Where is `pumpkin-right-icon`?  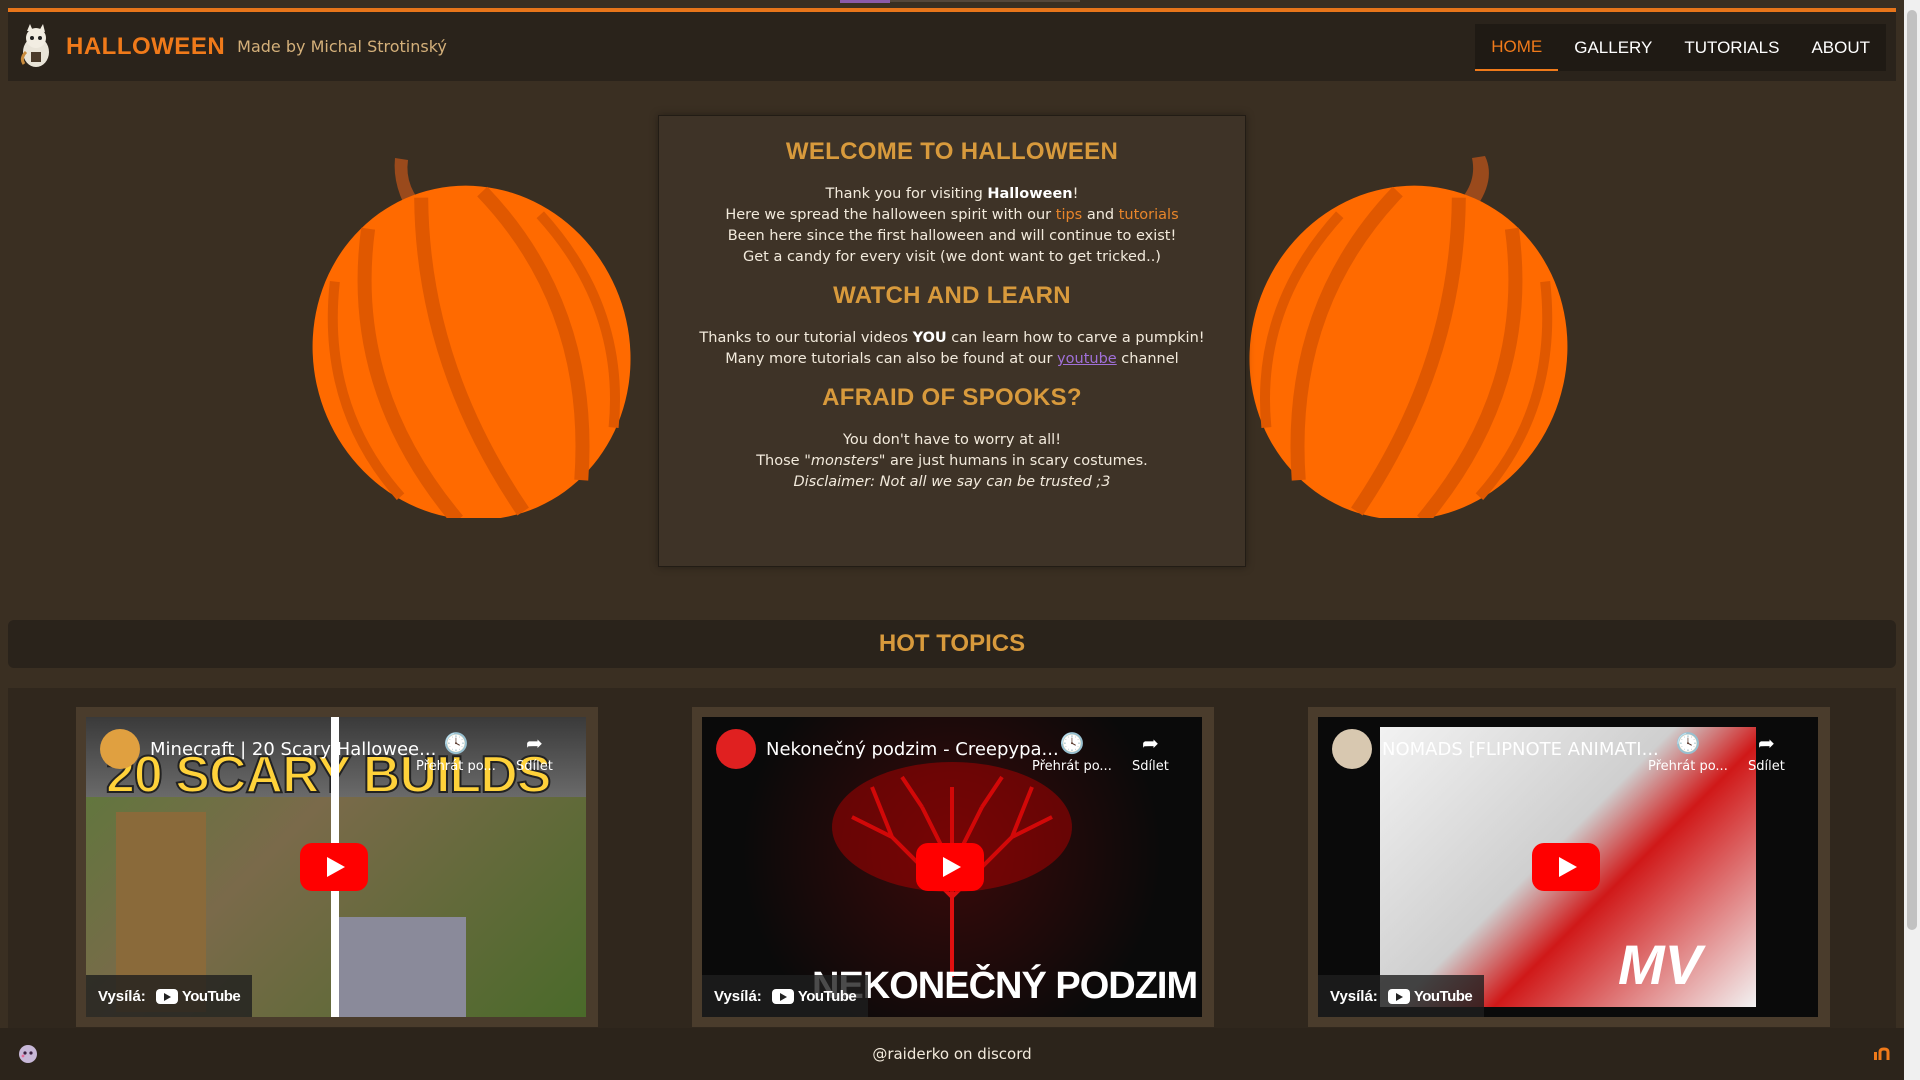 pumpkin-right-icon is located at coordinates (1408, 337).